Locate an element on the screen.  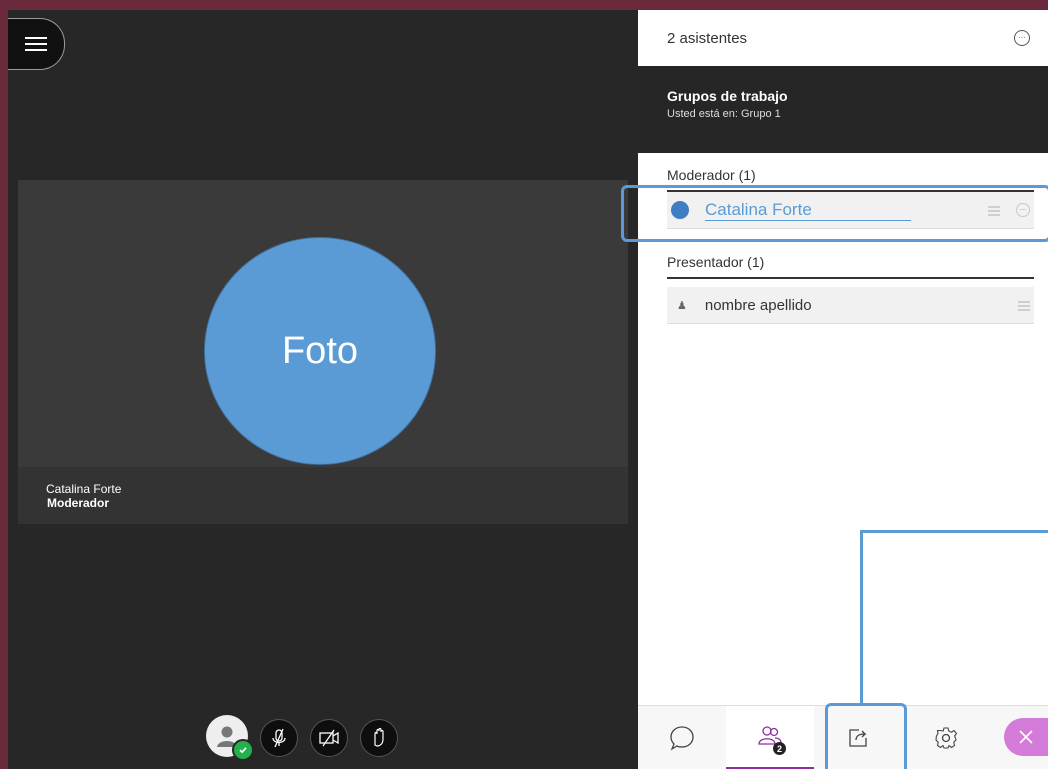
share-tab-highlight-box is located at coordinates (866, 736).